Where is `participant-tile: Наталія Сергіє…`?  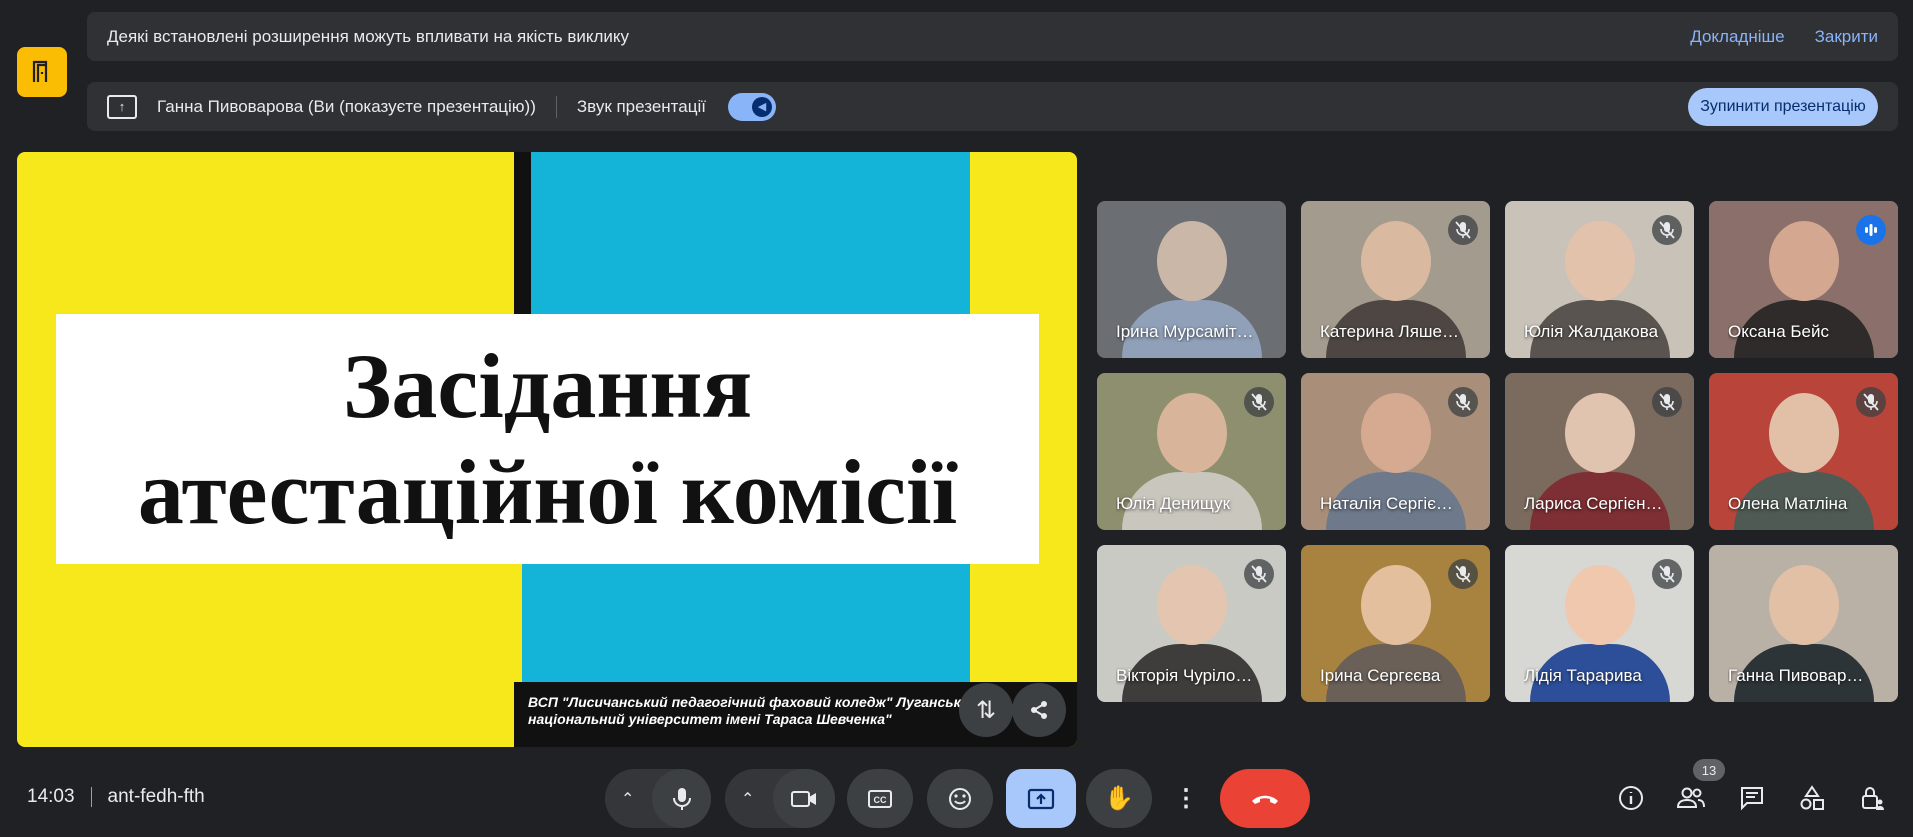 participant-tile: Наталія Сергіє… is located at coordinates (1395, 451).